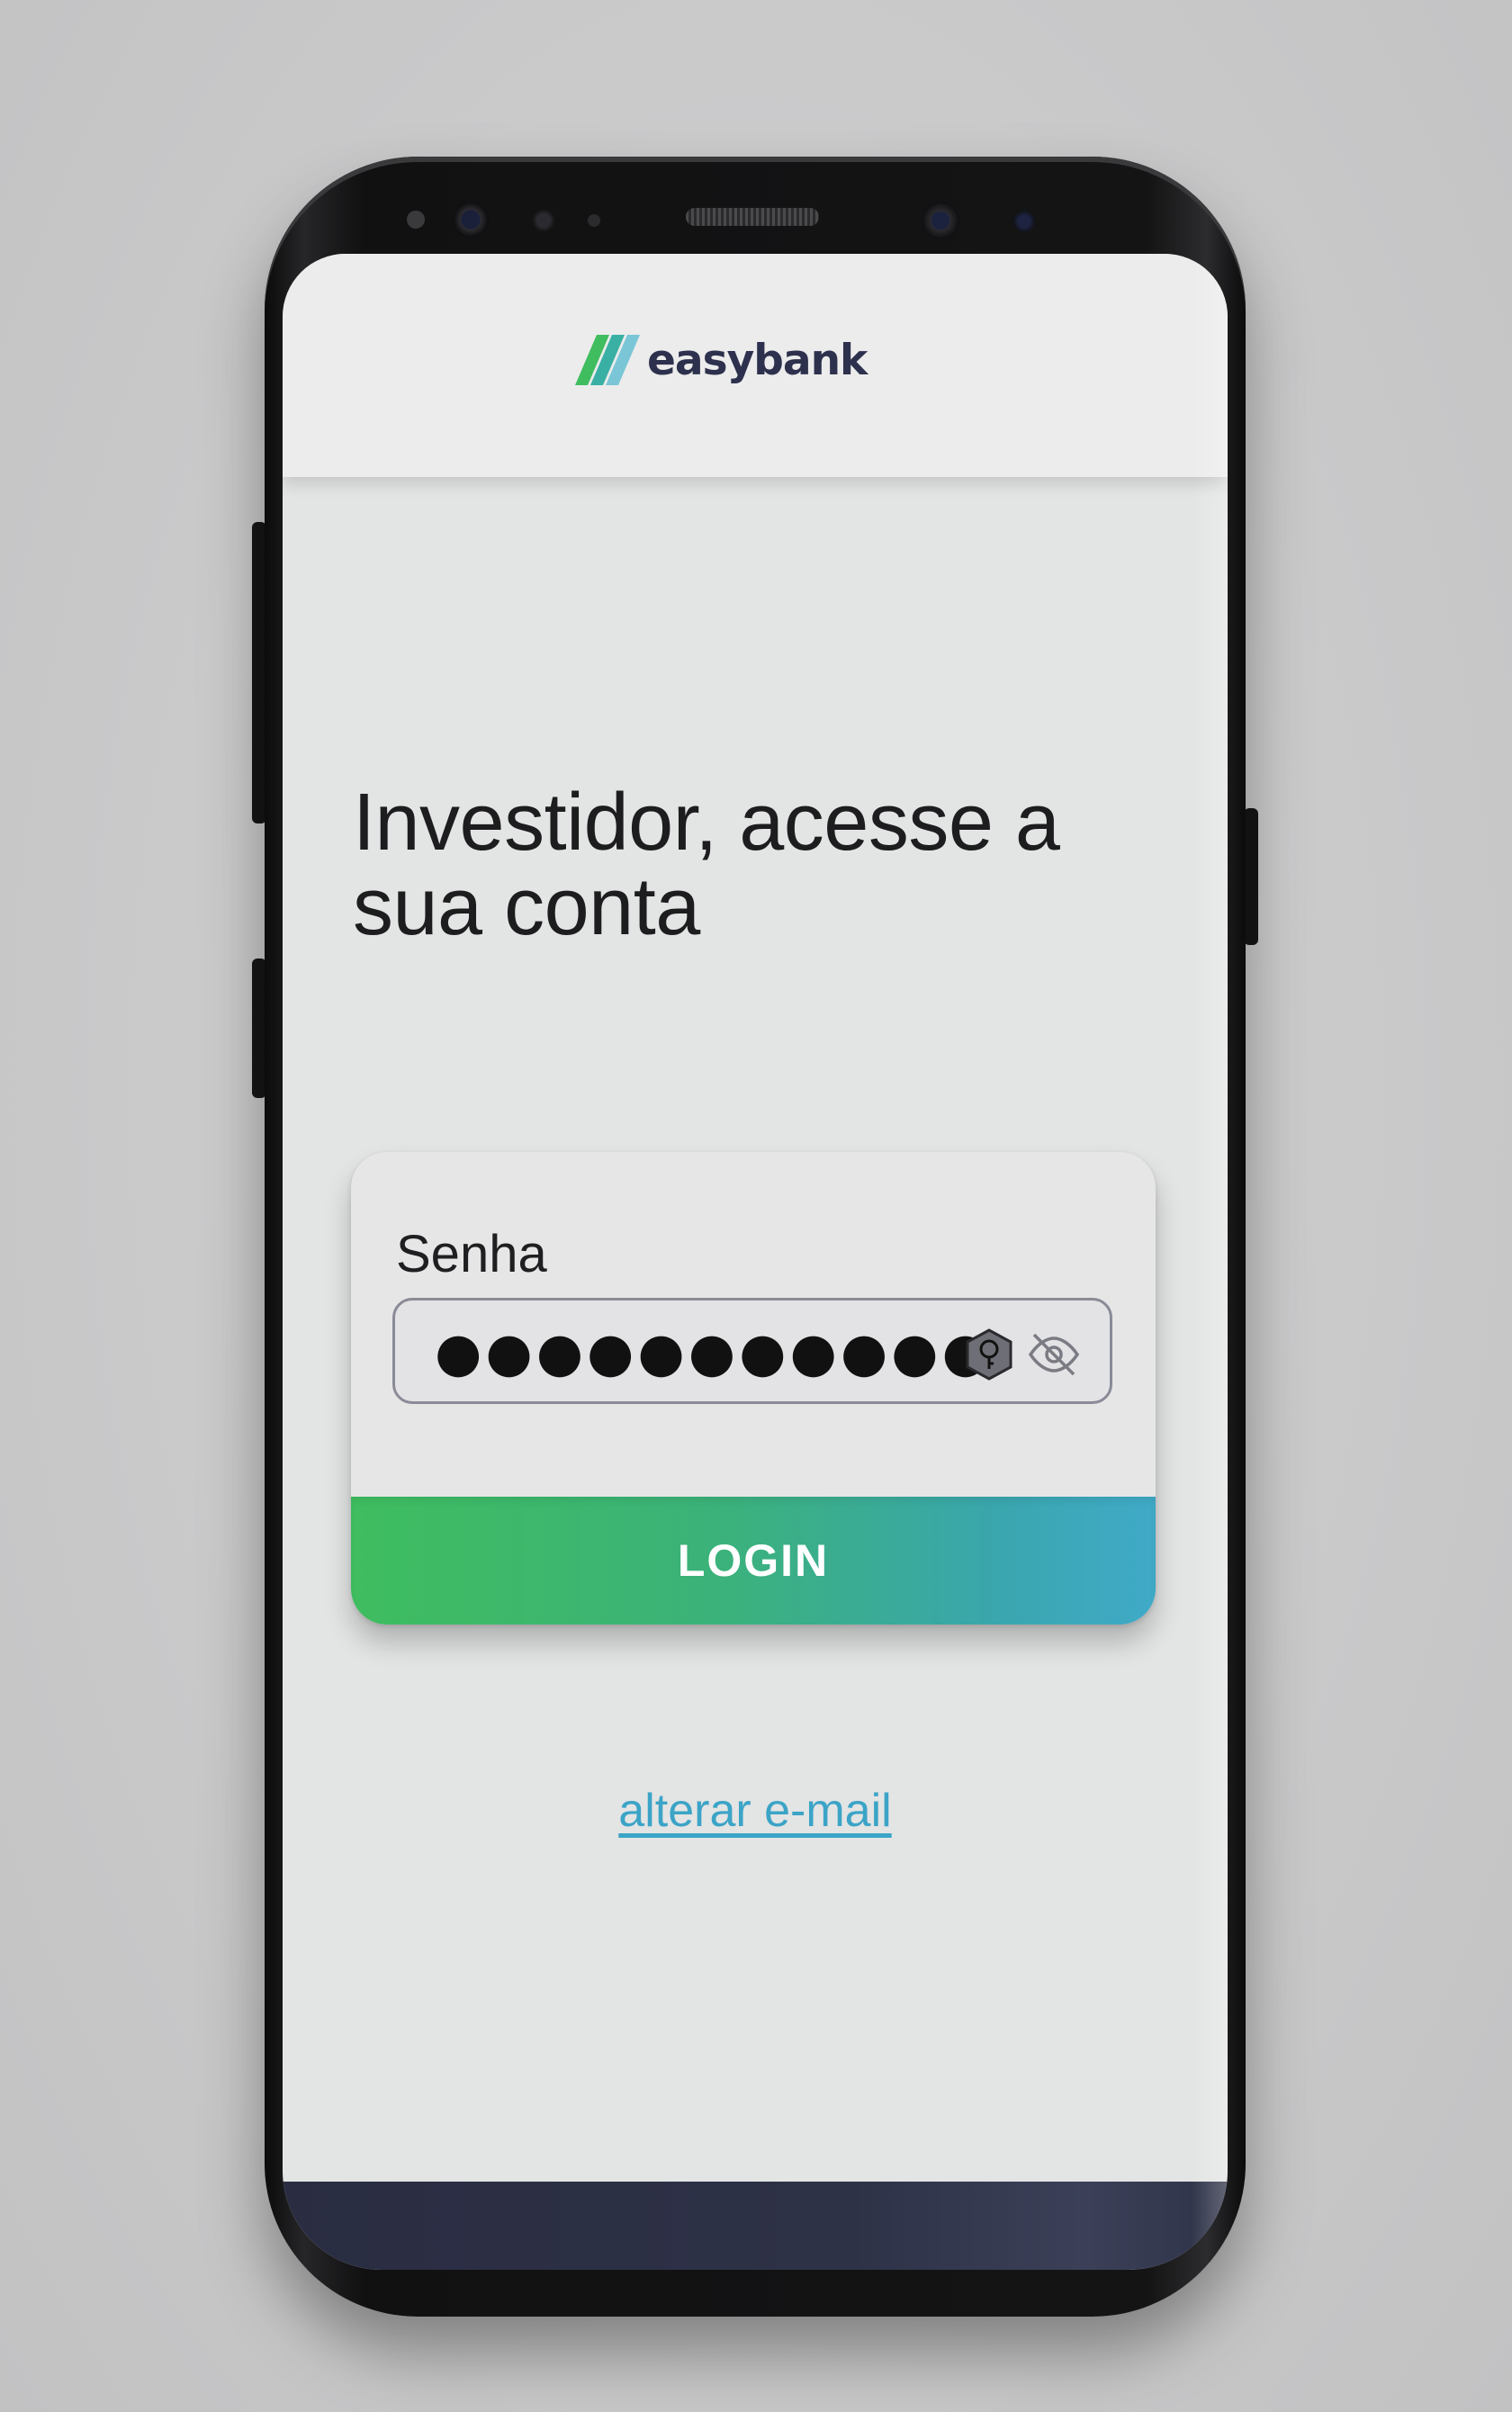  I want to click on password-label: Senha, so click(472, 1254).